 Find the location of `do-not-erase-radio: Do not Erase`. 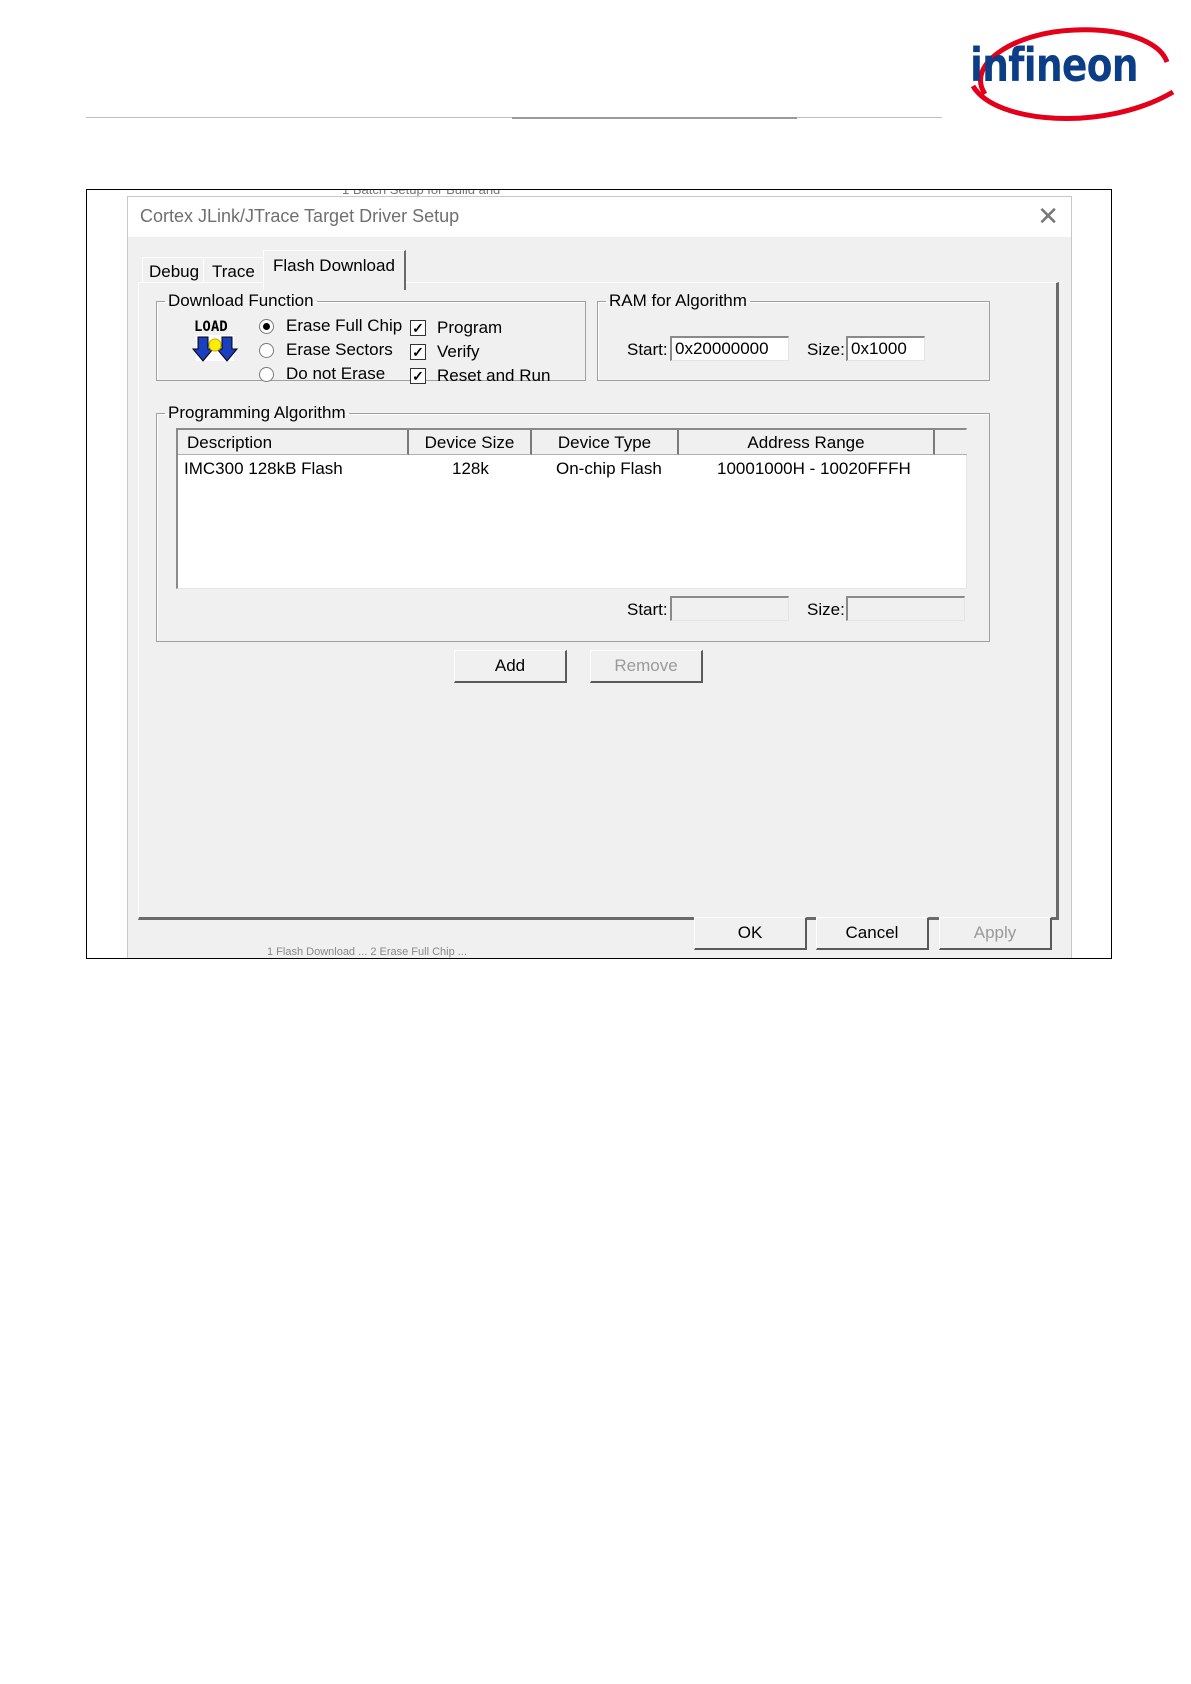

do-not-erase-radio: Do not Erase is located at coordinates (322, 374).